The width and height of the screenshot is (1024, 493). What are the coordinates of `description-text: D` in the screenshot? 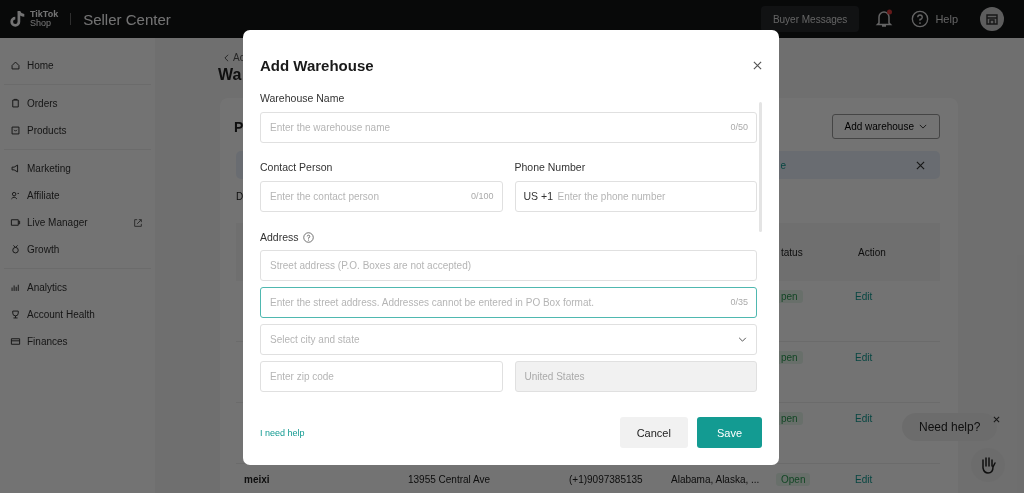 It's located at (240, 197).